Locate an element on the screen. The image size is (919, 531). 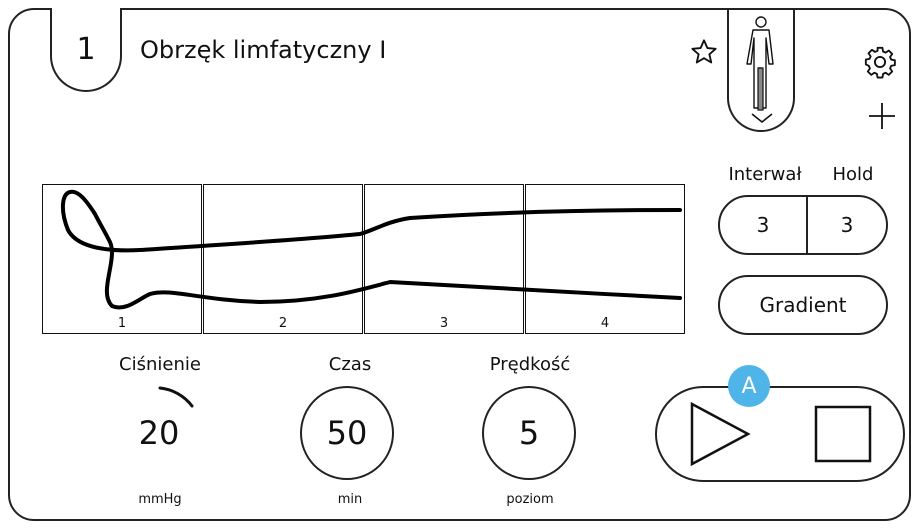
pressure-label: Ciśnienie is located at coordinates (160, 364).